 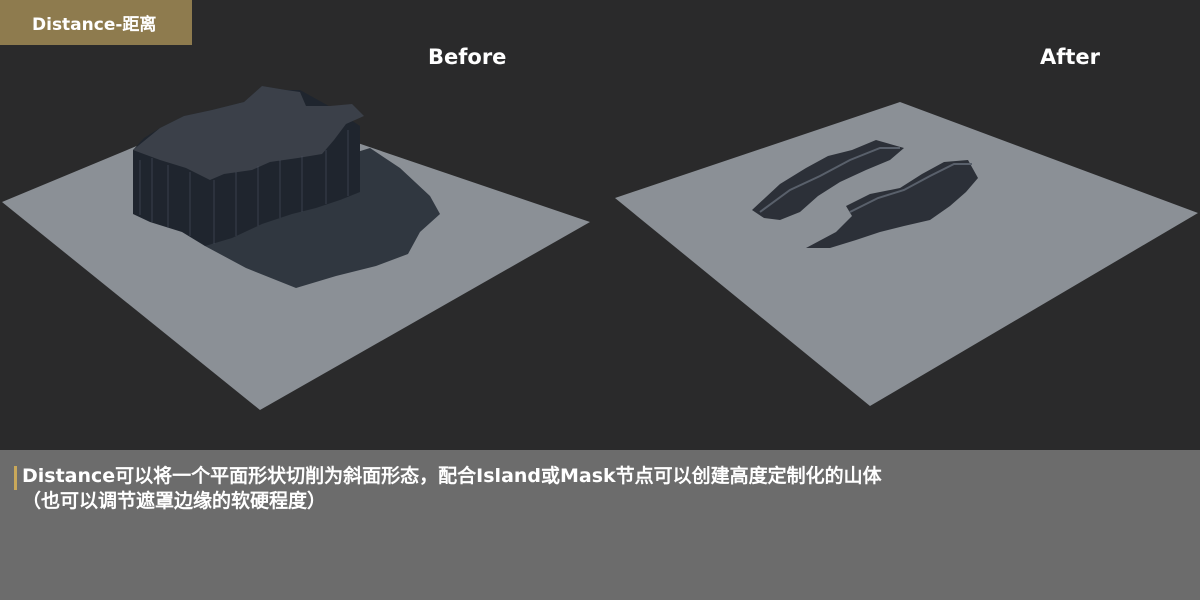 I want to click on after-label: After, so click(x=1070, y=57).